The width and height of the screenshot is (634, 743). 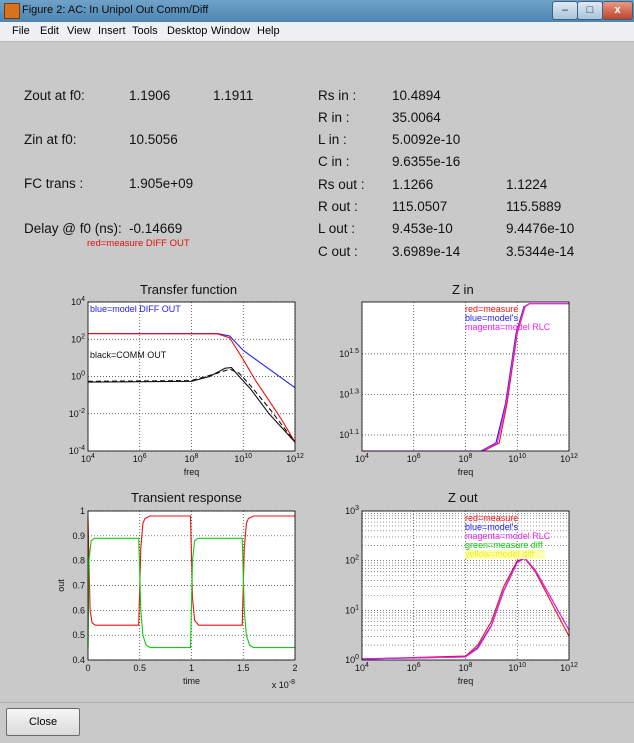 I want to click on c-out-value-2: 3.5344e-14, so click(x=540, y=251).